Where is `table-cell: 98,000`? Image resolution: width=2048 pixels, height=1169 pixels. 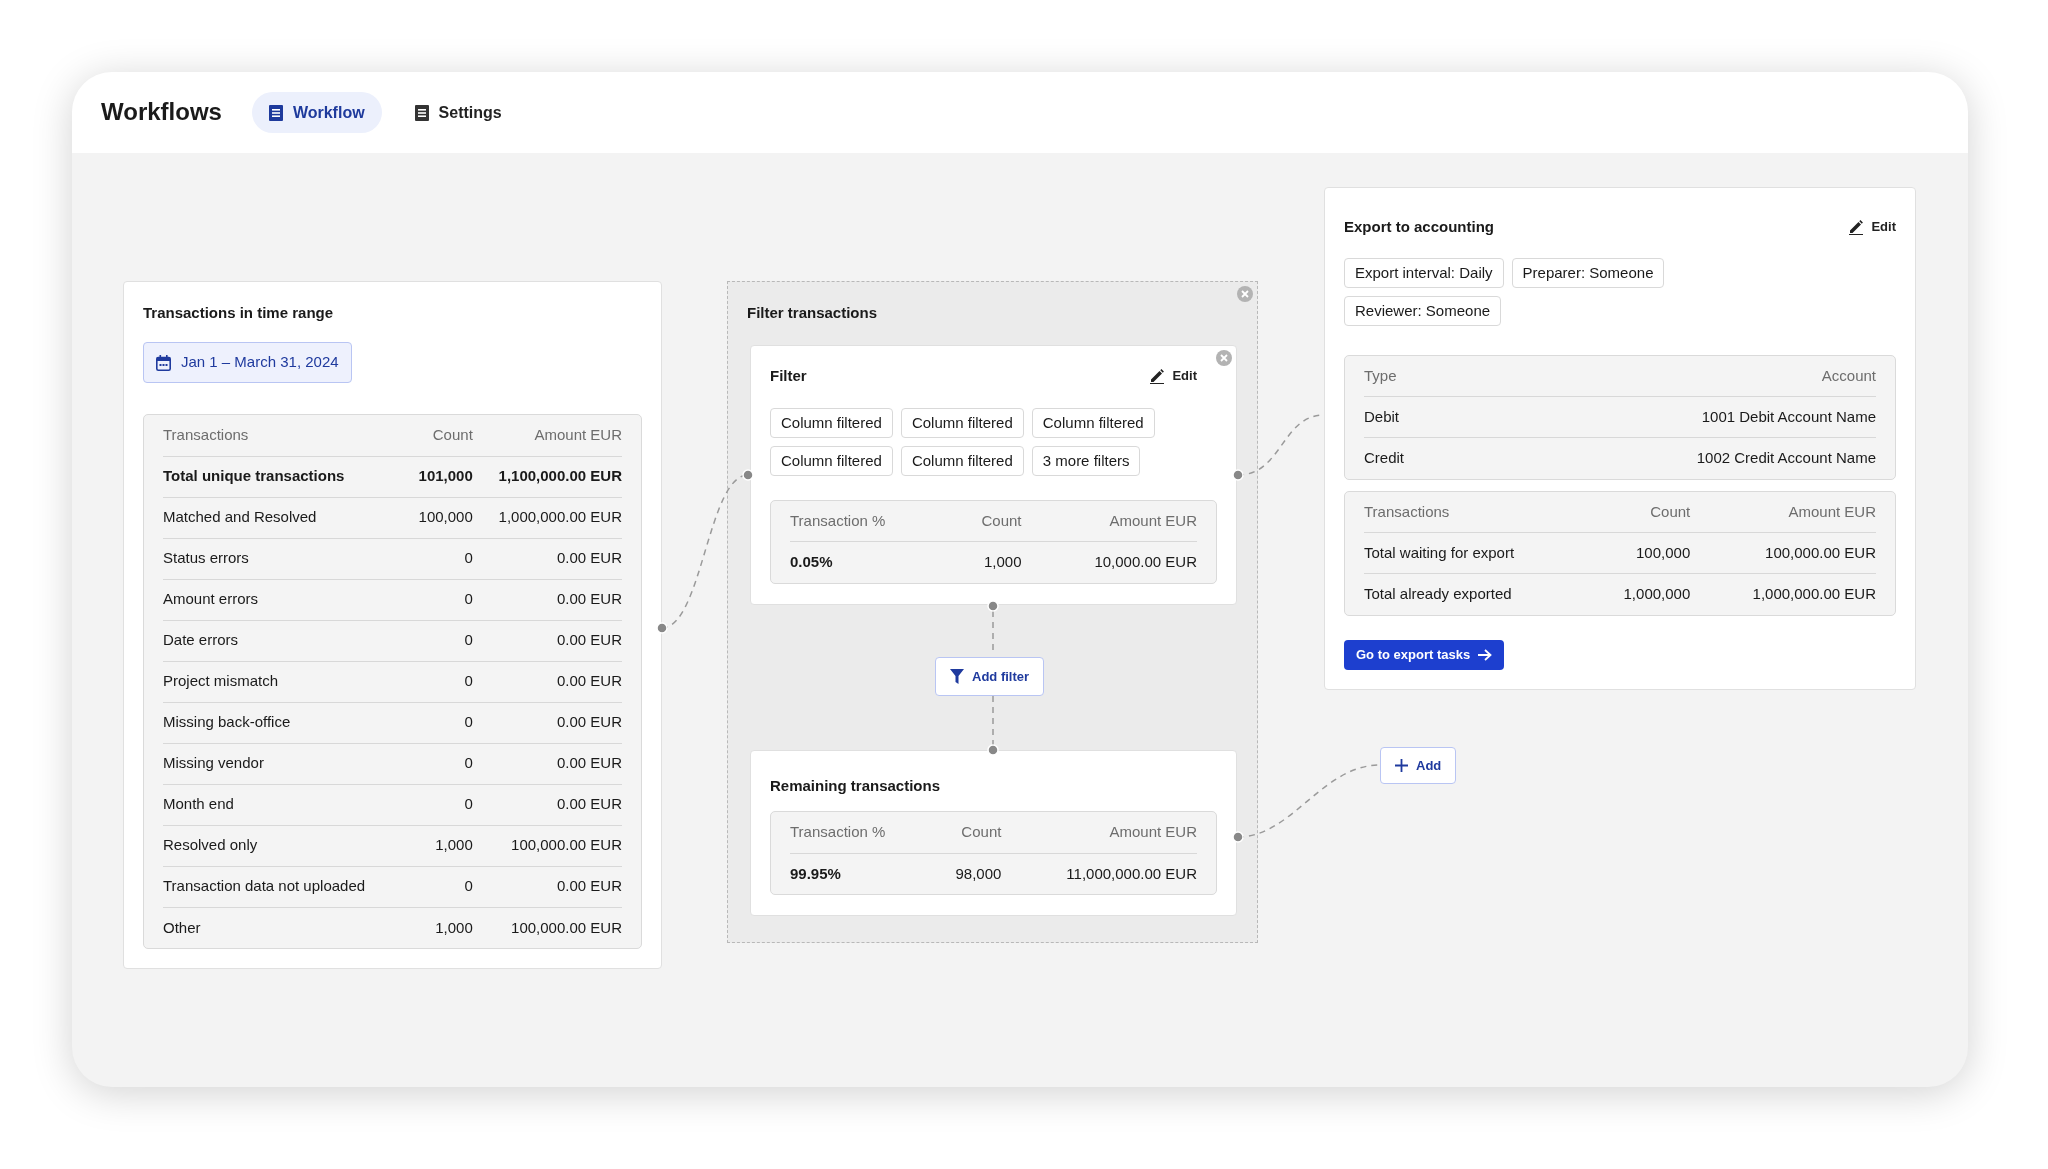
table-cell: 98,000 is located at coordinates (967, 873).